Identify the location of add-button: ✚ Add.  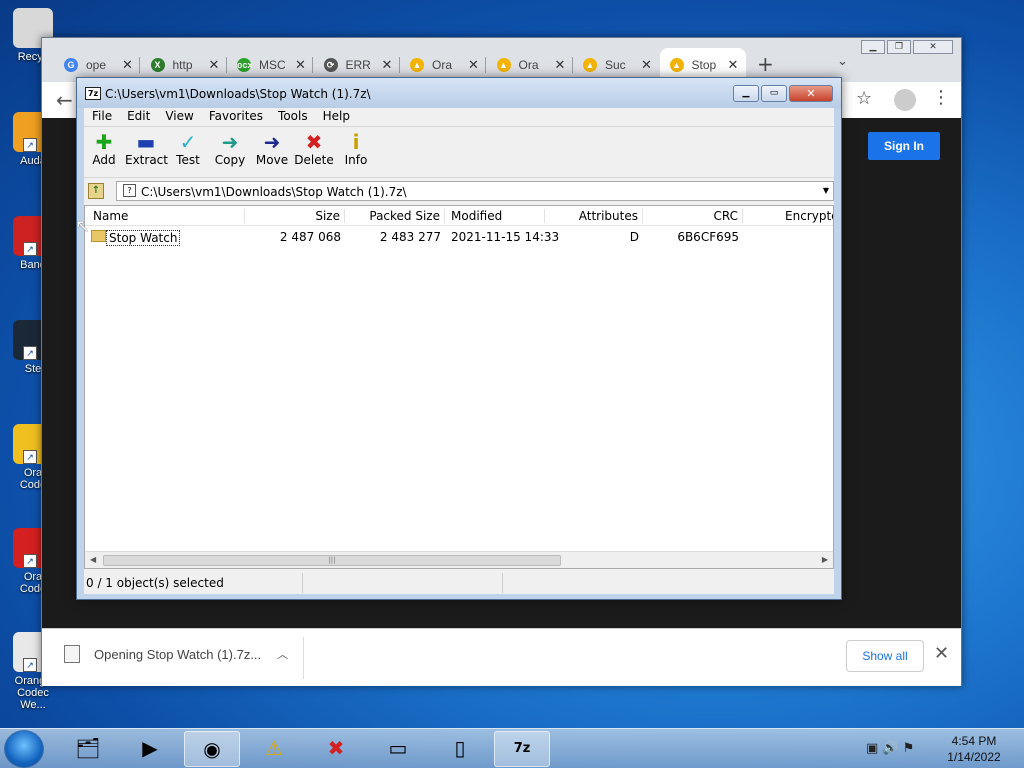
(104, 149).